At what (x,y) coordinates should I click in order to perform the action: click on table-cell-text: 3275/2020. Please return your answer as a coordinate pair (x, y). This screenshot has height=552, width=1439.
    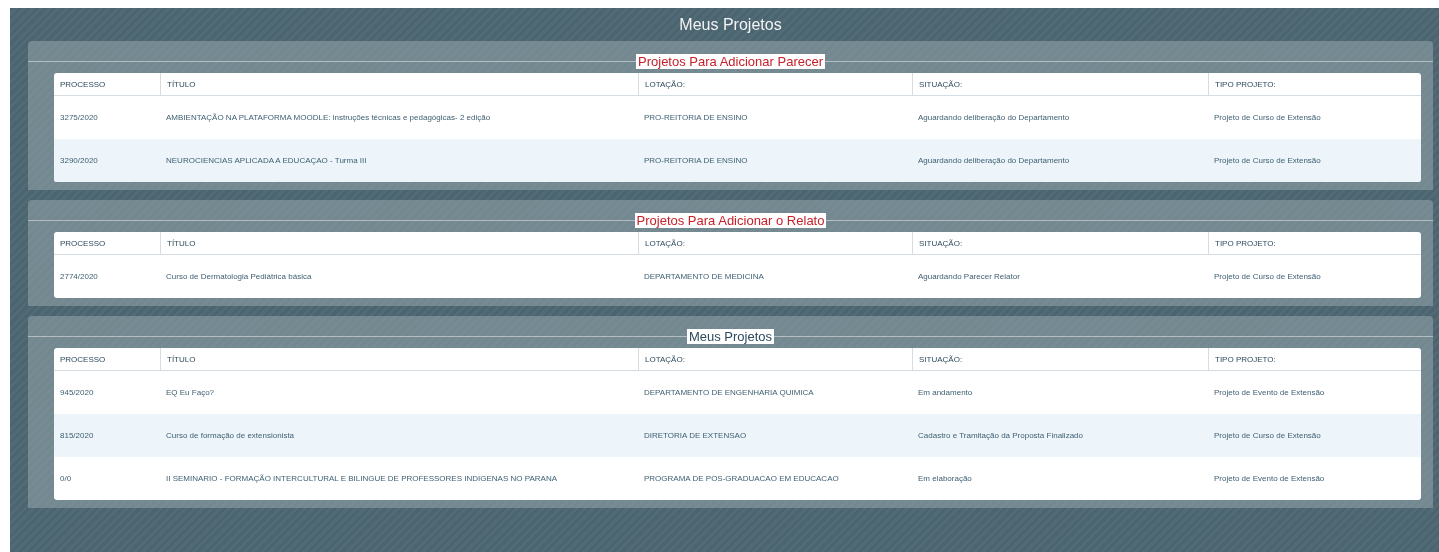
    Looking at the image, I should click on (79, 118).